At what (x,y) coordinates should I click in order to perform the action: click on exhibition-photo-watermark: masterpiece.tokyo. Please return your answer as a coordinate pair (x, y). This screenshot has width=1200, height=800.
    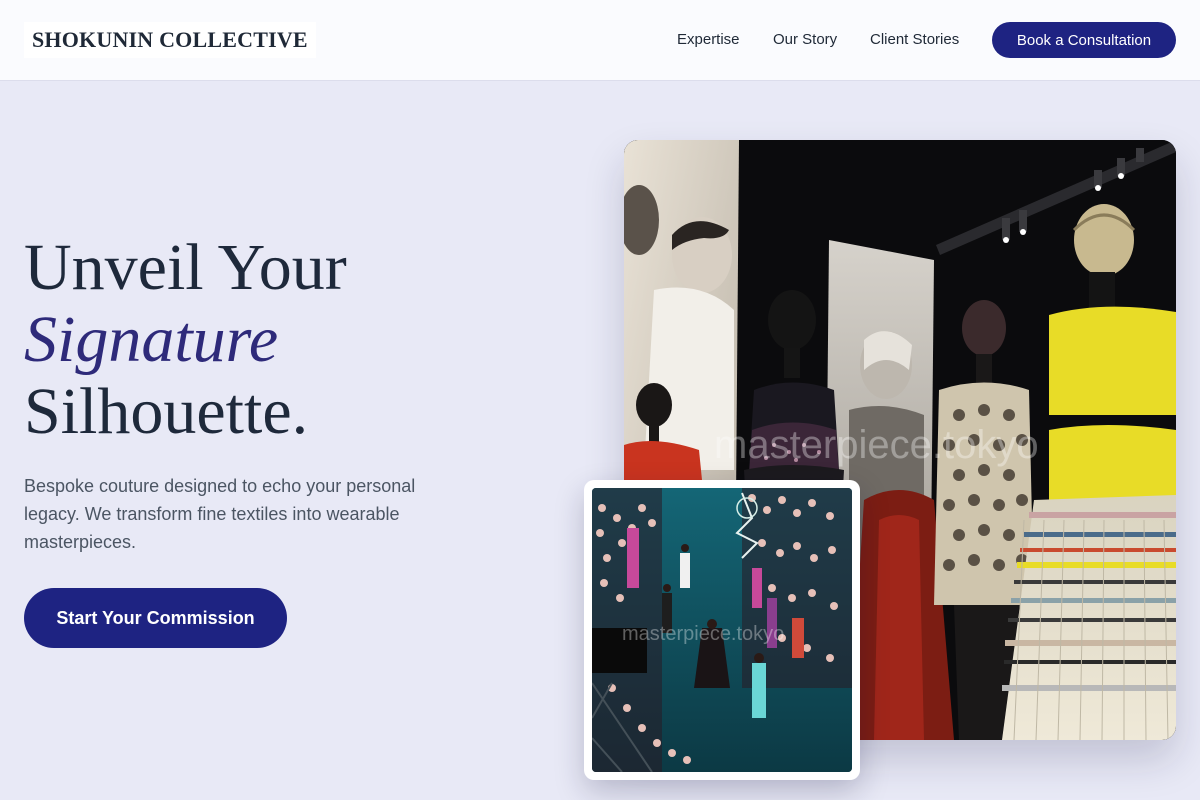
    Looking at the image, I should click on (876, 445).